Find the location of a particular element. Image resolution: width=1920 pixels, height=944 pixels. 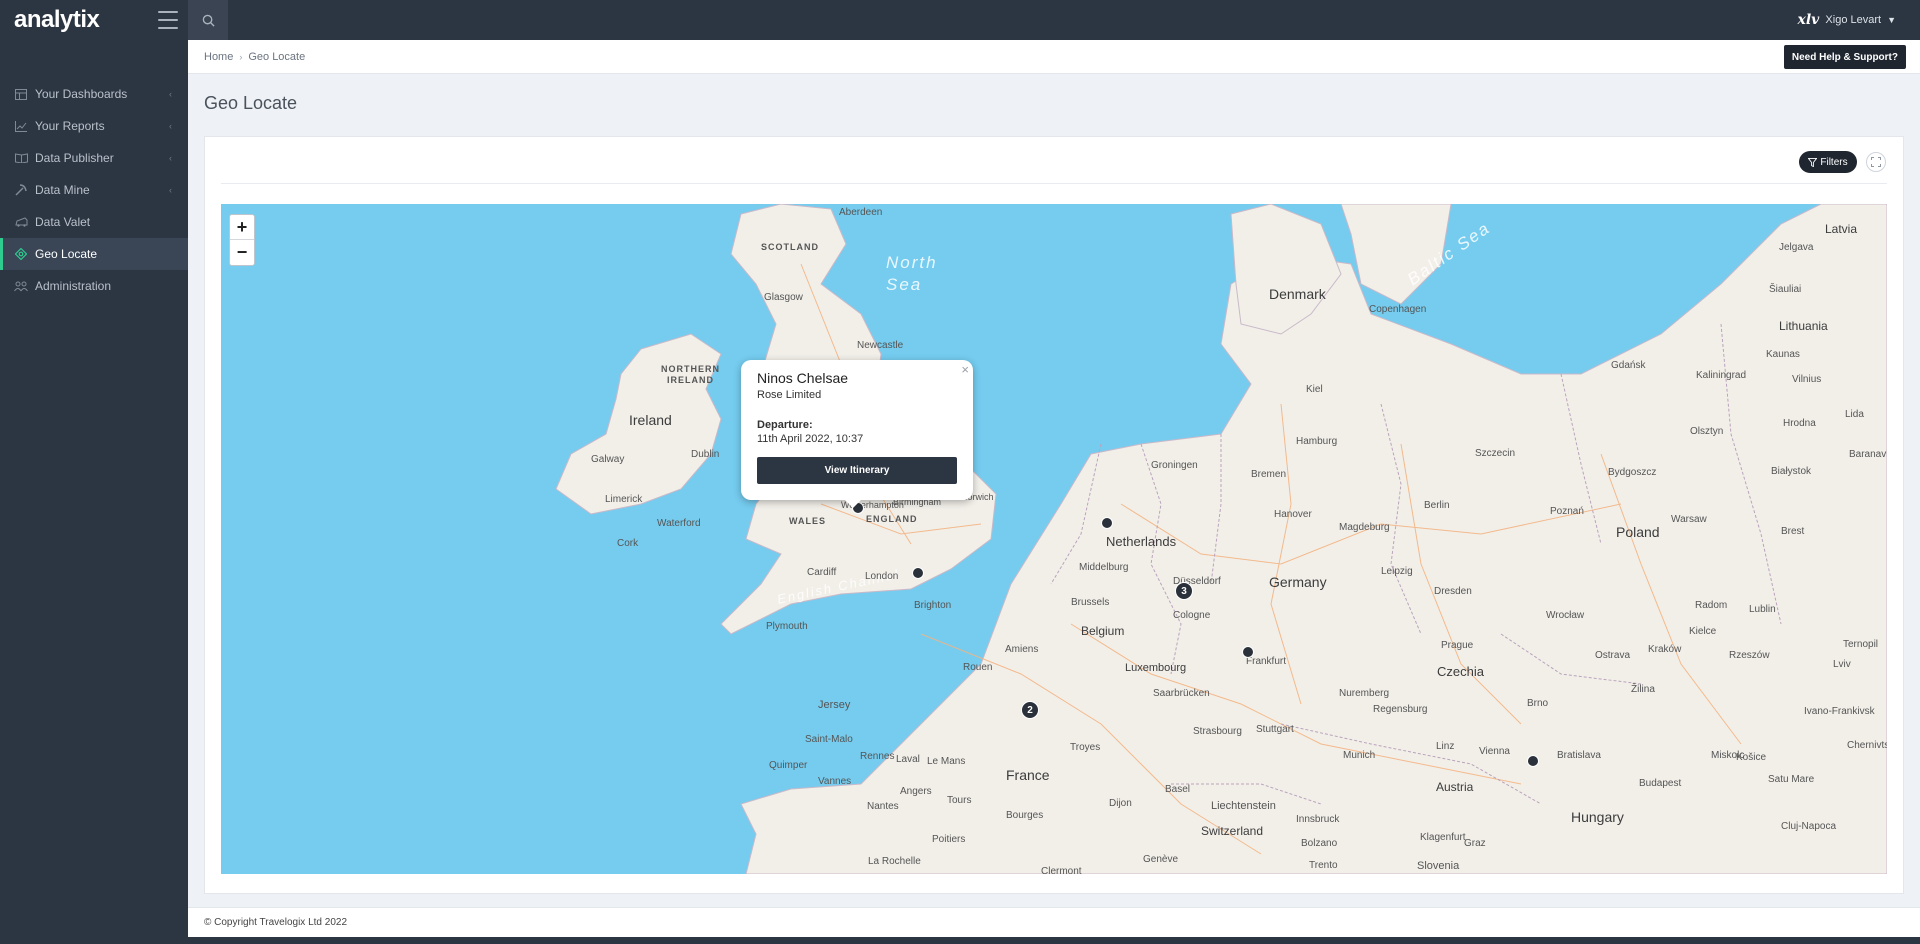

label-budapest: Budapest is located at coordinates (1660, 783).